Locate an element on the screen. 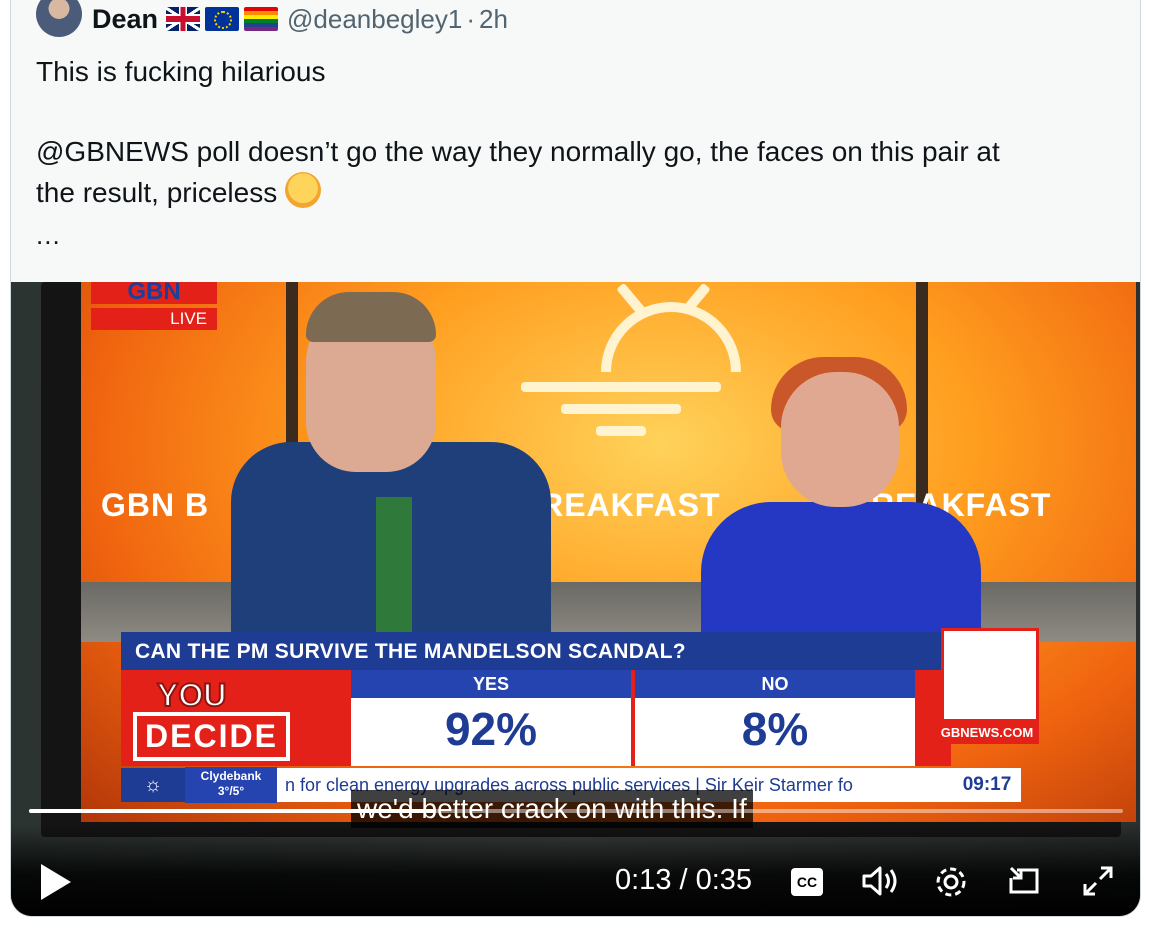 This screenshot has width=1153, height=935. settings-icon is located at coordinates (951, 885).